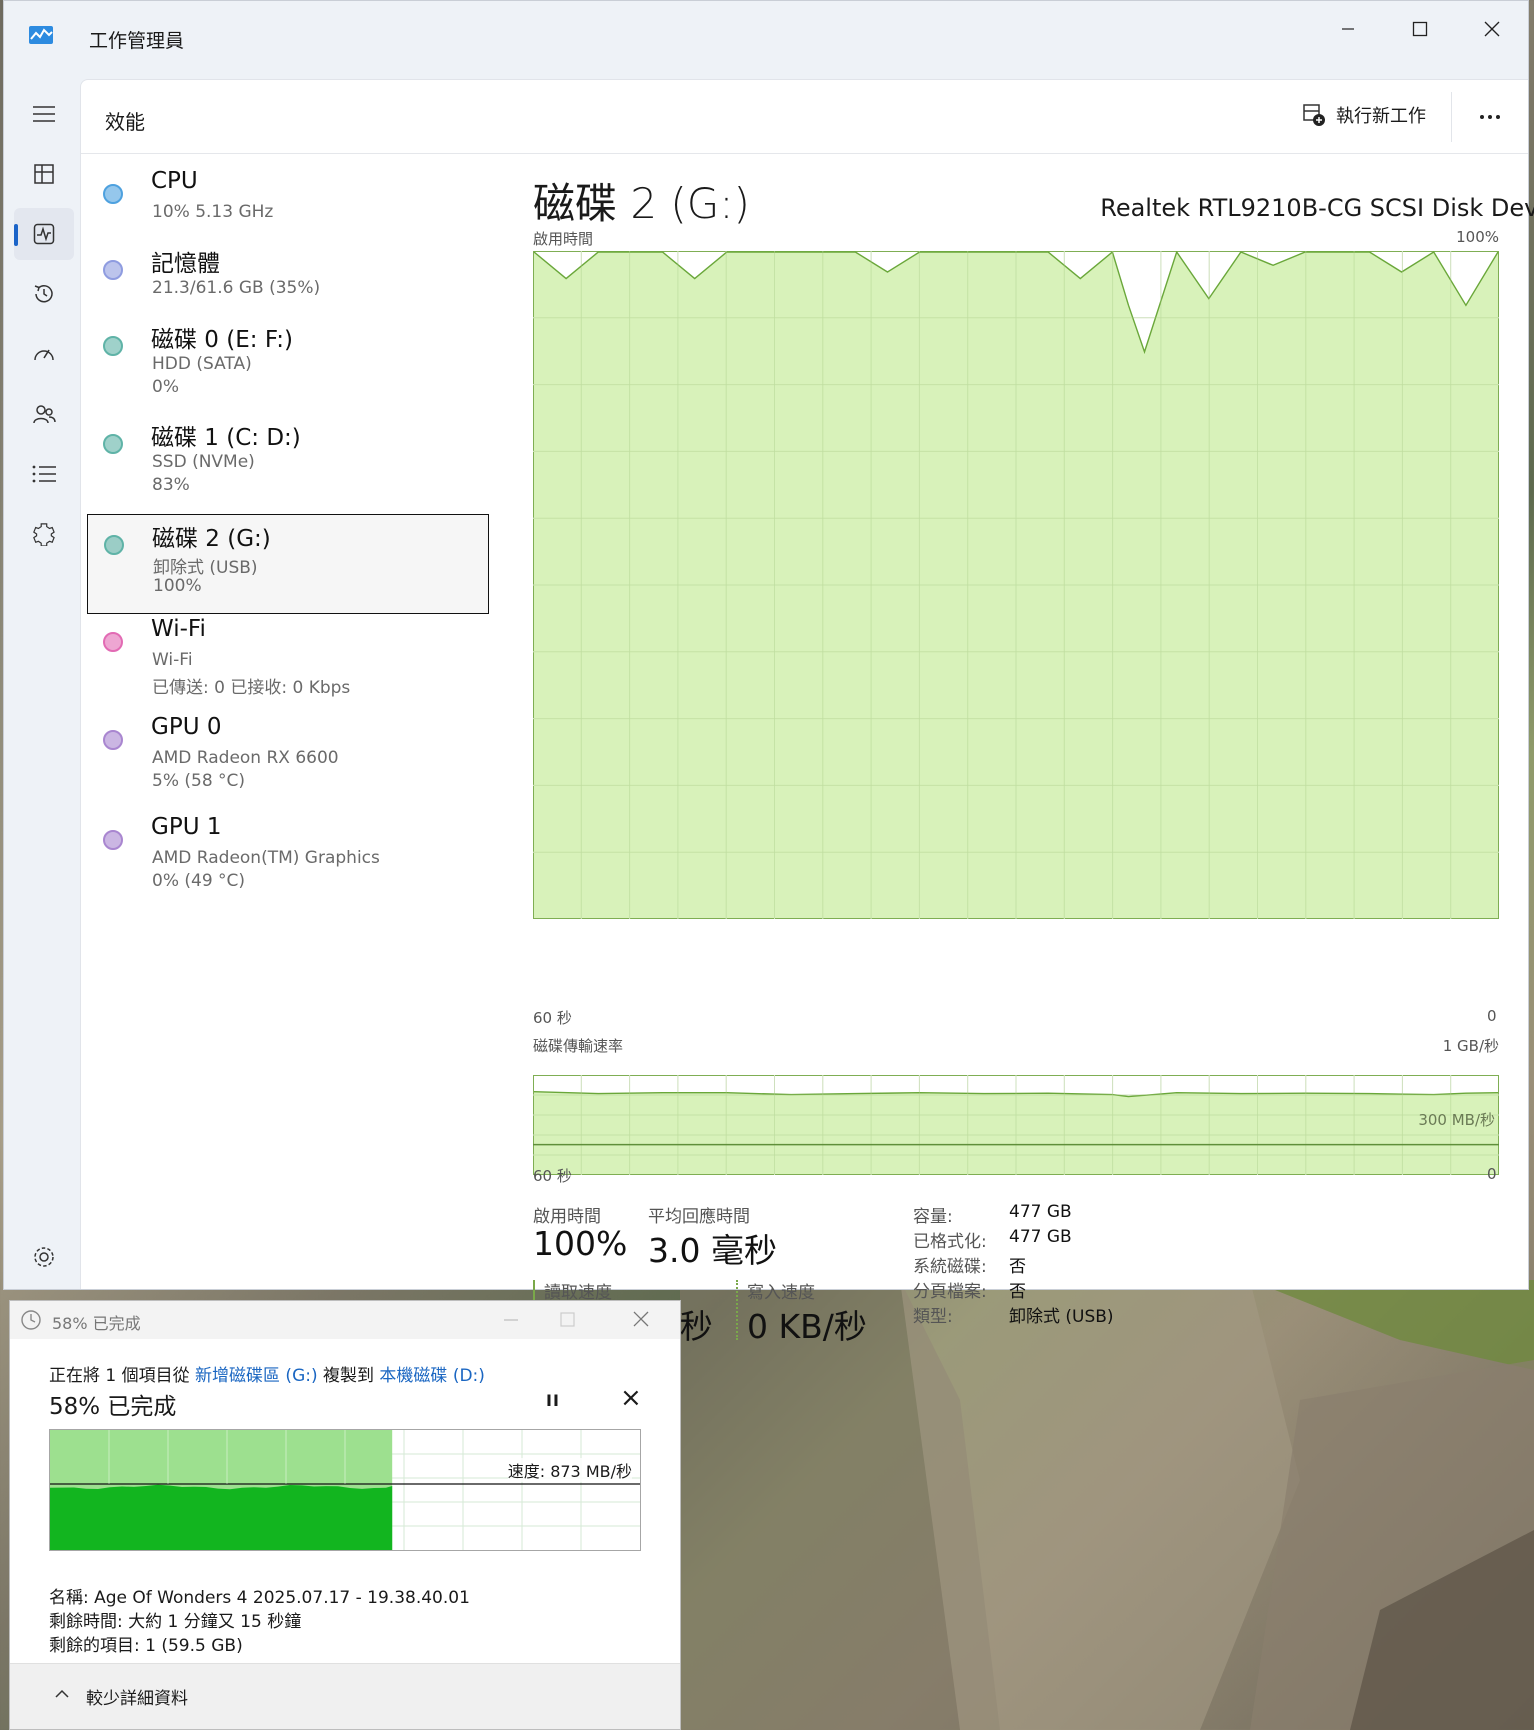 This screenshot has width=1534, height=1730. What do you see at coordinates (1492, 1174) in the screenshot?
I see `graph2-right-label: 0` at bounding box center [1492, 1174].